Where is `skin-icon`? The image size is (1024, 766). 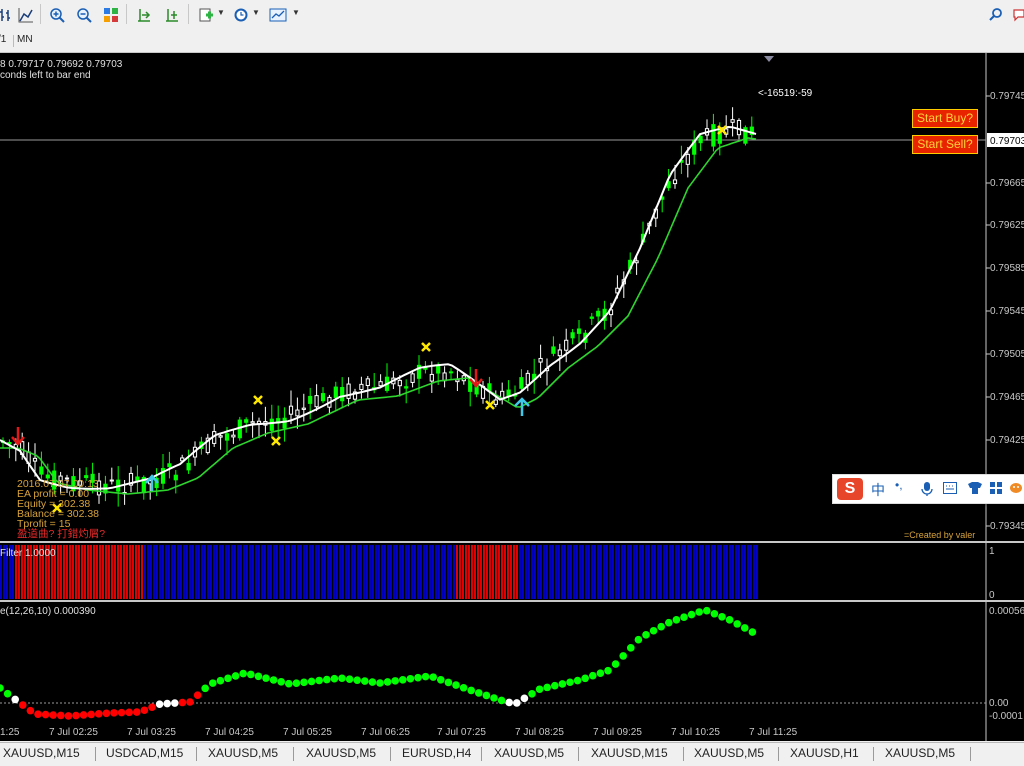
skin-icon is located at coordinates (975, 488).